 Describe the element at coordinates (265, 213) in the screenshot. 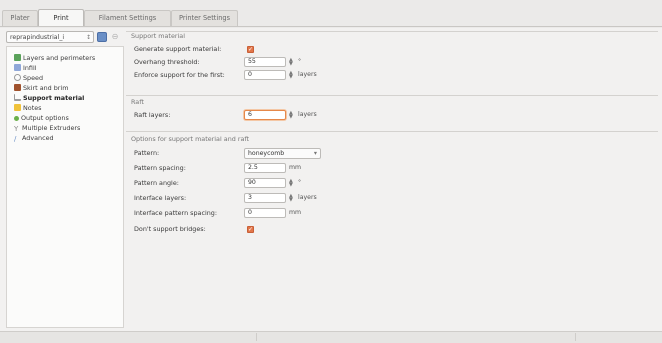

I see `interface-spacing-input: 0` at that location.